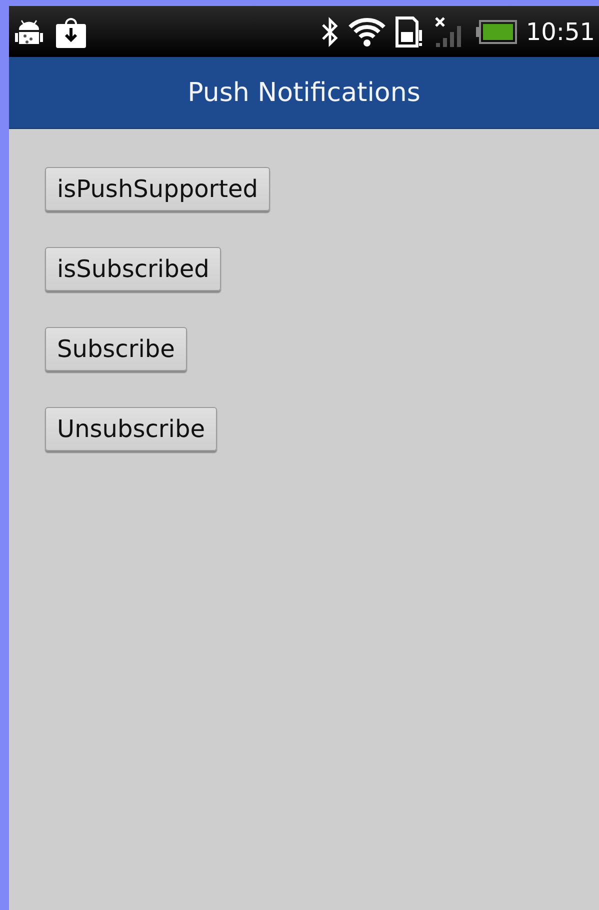  I want to click on download-bag-icon, so click(71, 32).